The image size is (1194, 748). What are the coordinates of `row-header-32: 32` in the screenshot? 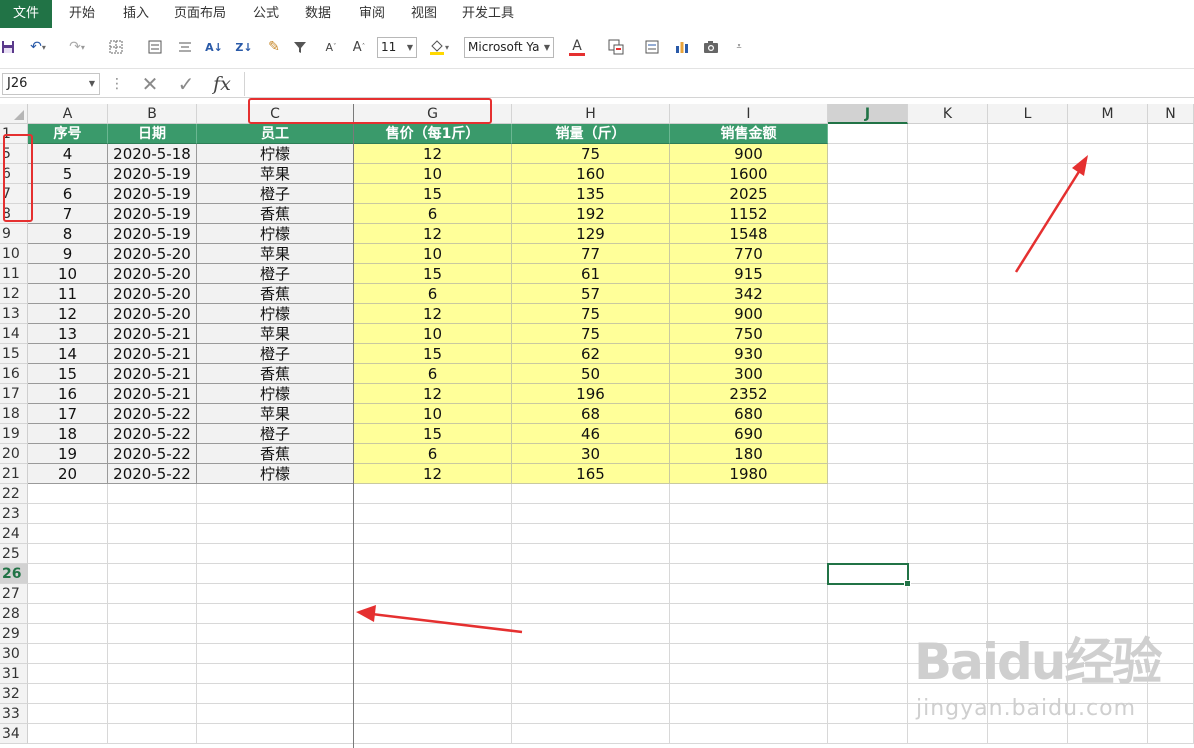 It's located at (14, 694).